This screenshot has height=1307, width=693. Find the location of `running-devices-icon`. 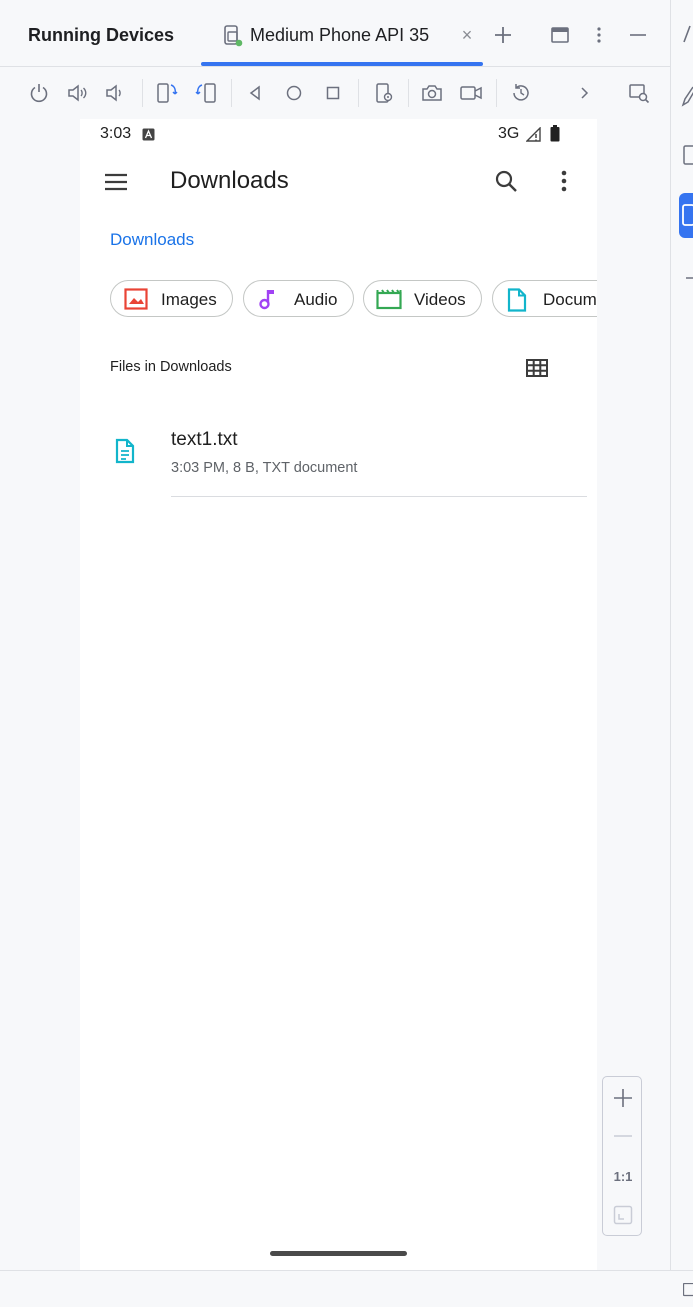

running-devices-icon is located at coordinates (686, 215).